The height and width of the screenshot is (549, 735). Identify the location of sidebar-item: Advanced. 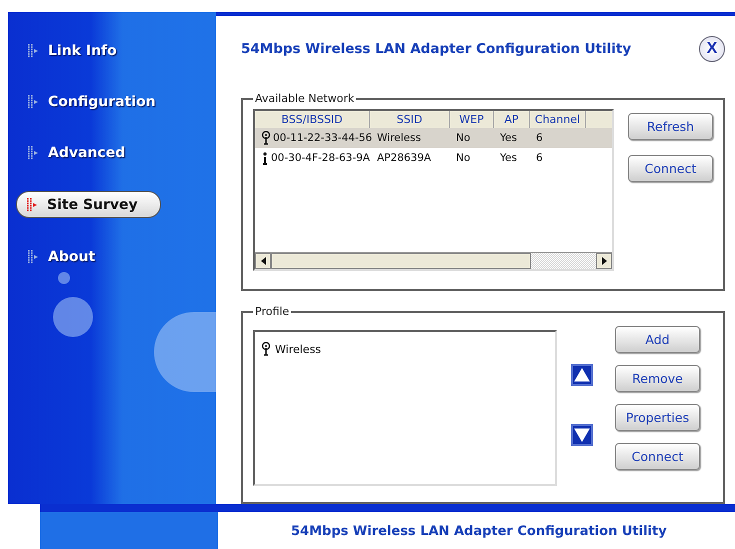
(88, 152).